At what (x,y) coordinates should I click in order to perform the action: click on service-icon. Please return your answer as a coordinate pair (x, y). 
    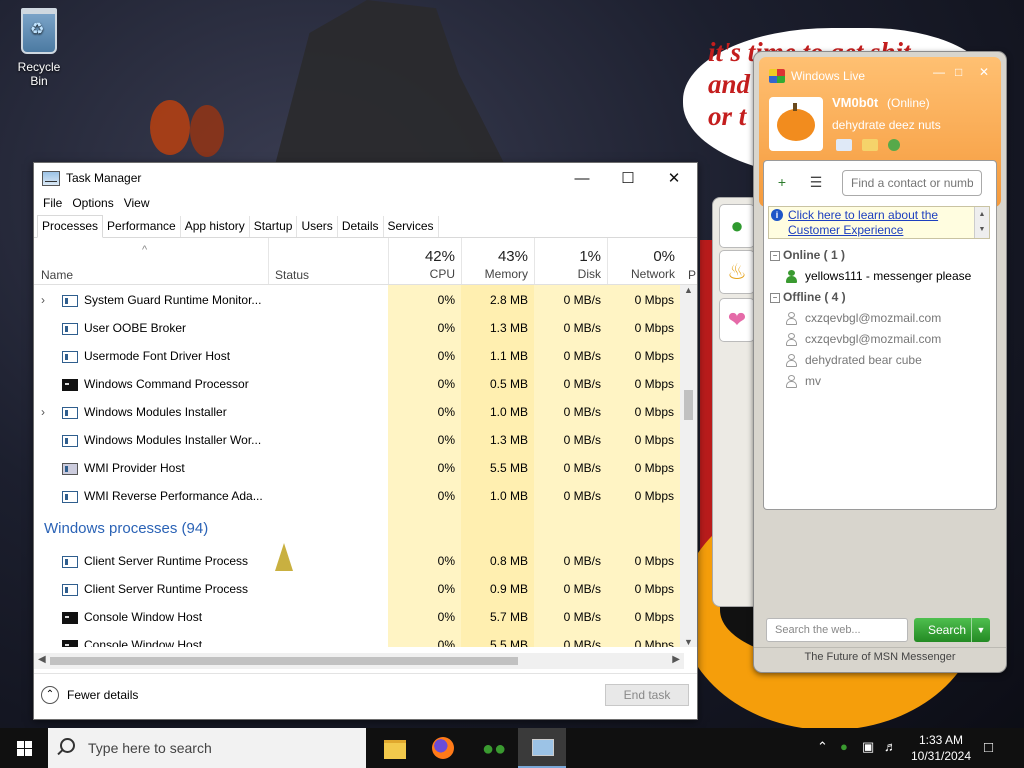
    Looking at the image, I should click on (70, 590).